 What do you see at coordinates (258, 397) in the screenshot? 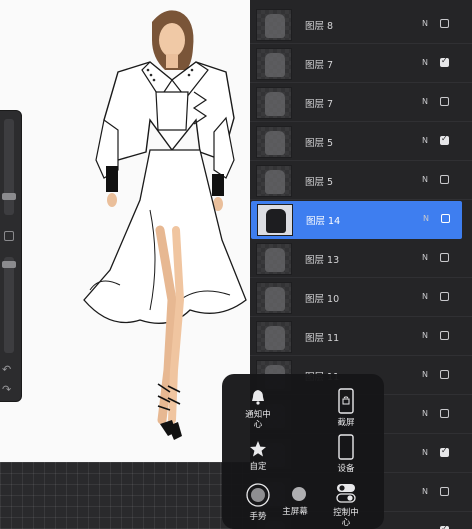
I see `bell-icon` at bounding box center [258, 397].